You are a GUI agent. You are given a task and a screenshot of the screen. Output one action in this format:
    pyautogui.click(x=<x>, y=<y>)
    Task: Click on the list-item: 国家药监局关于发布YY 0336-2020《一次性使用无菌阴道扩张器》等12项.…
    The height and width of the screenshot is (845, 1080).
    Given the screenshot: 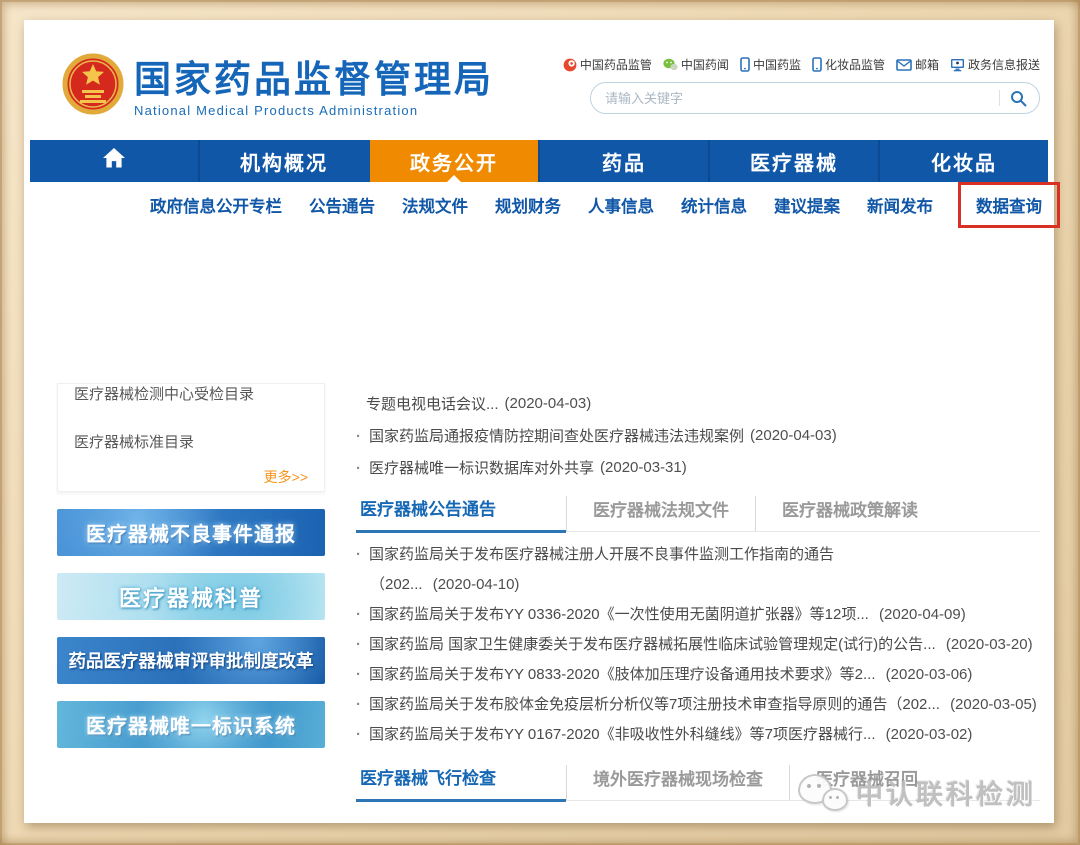 What is the action you would take?
    pyautogui.click(x=698, y=615)
    